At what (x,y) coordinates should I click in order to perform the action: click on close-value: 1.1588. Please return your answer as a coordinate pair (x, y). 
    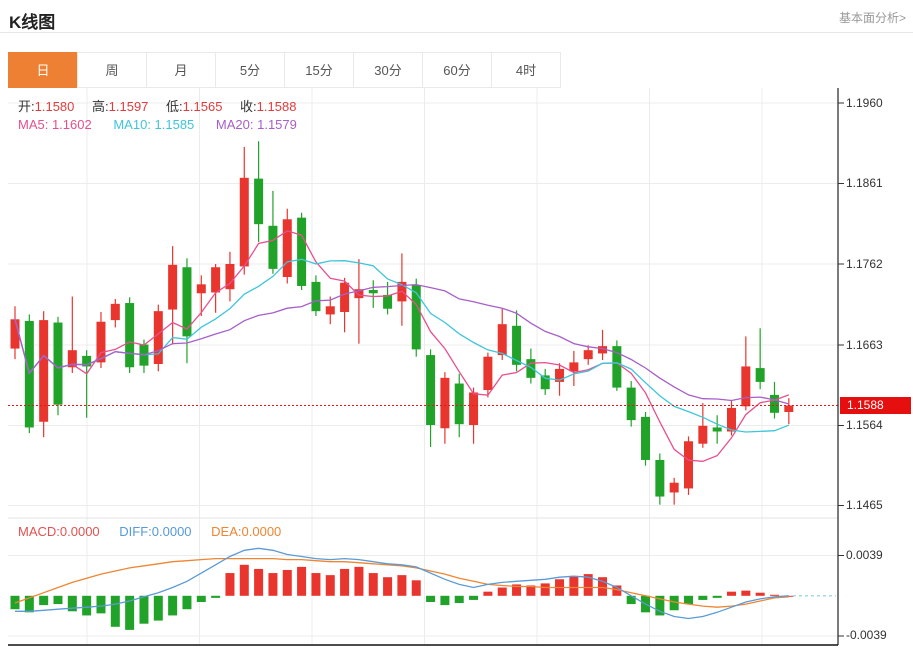
    Looking at the image, I should click on (276, 106).